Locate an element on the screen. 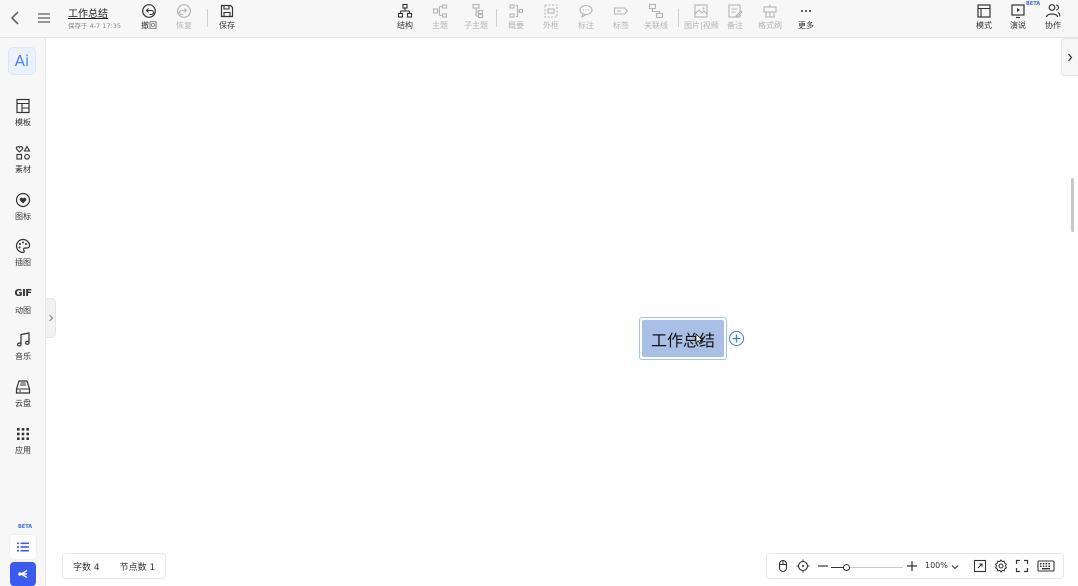  note-button: 备注 is located at coordinates (735, 18).